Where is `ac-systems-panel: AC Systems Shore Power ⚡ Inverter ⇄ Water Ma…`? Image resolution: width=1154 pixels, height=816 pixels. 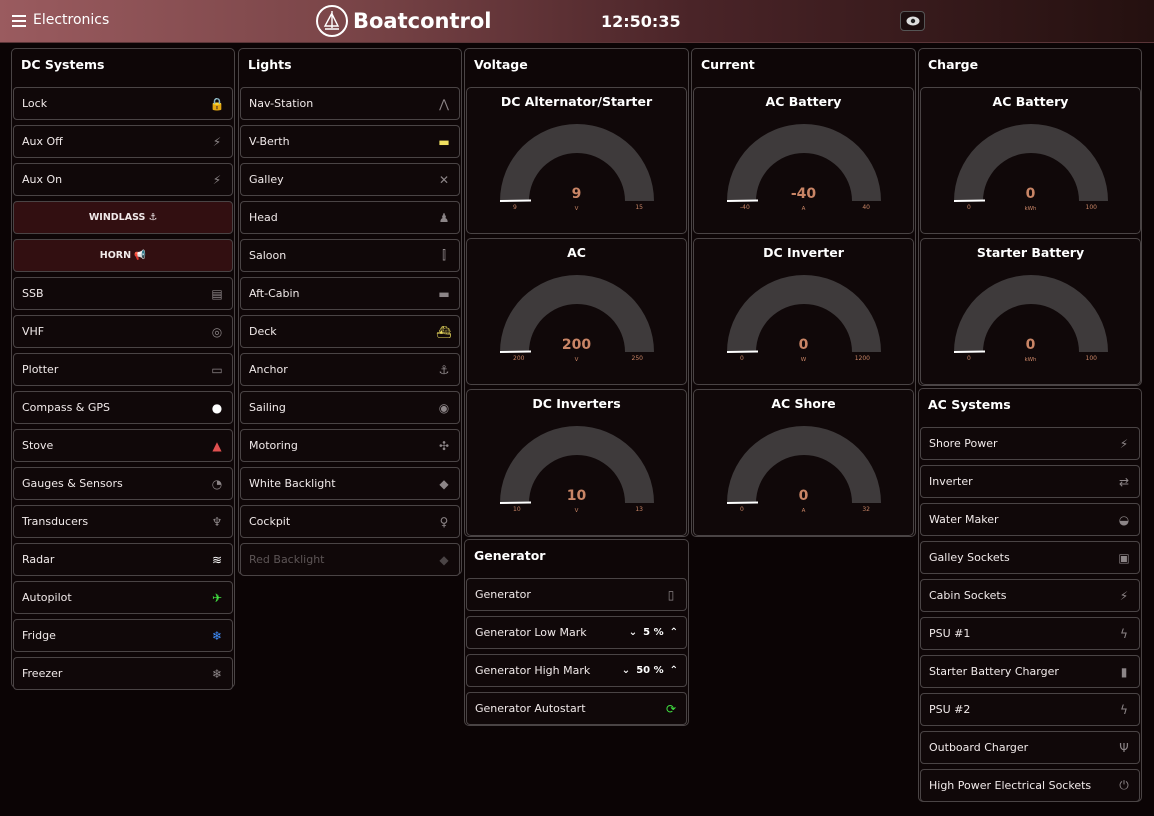
ac-systems-panel: AC Systems Shore Power ⚡ Inverter ⇄ Water Ma… is located at coordinates (1030, 595).